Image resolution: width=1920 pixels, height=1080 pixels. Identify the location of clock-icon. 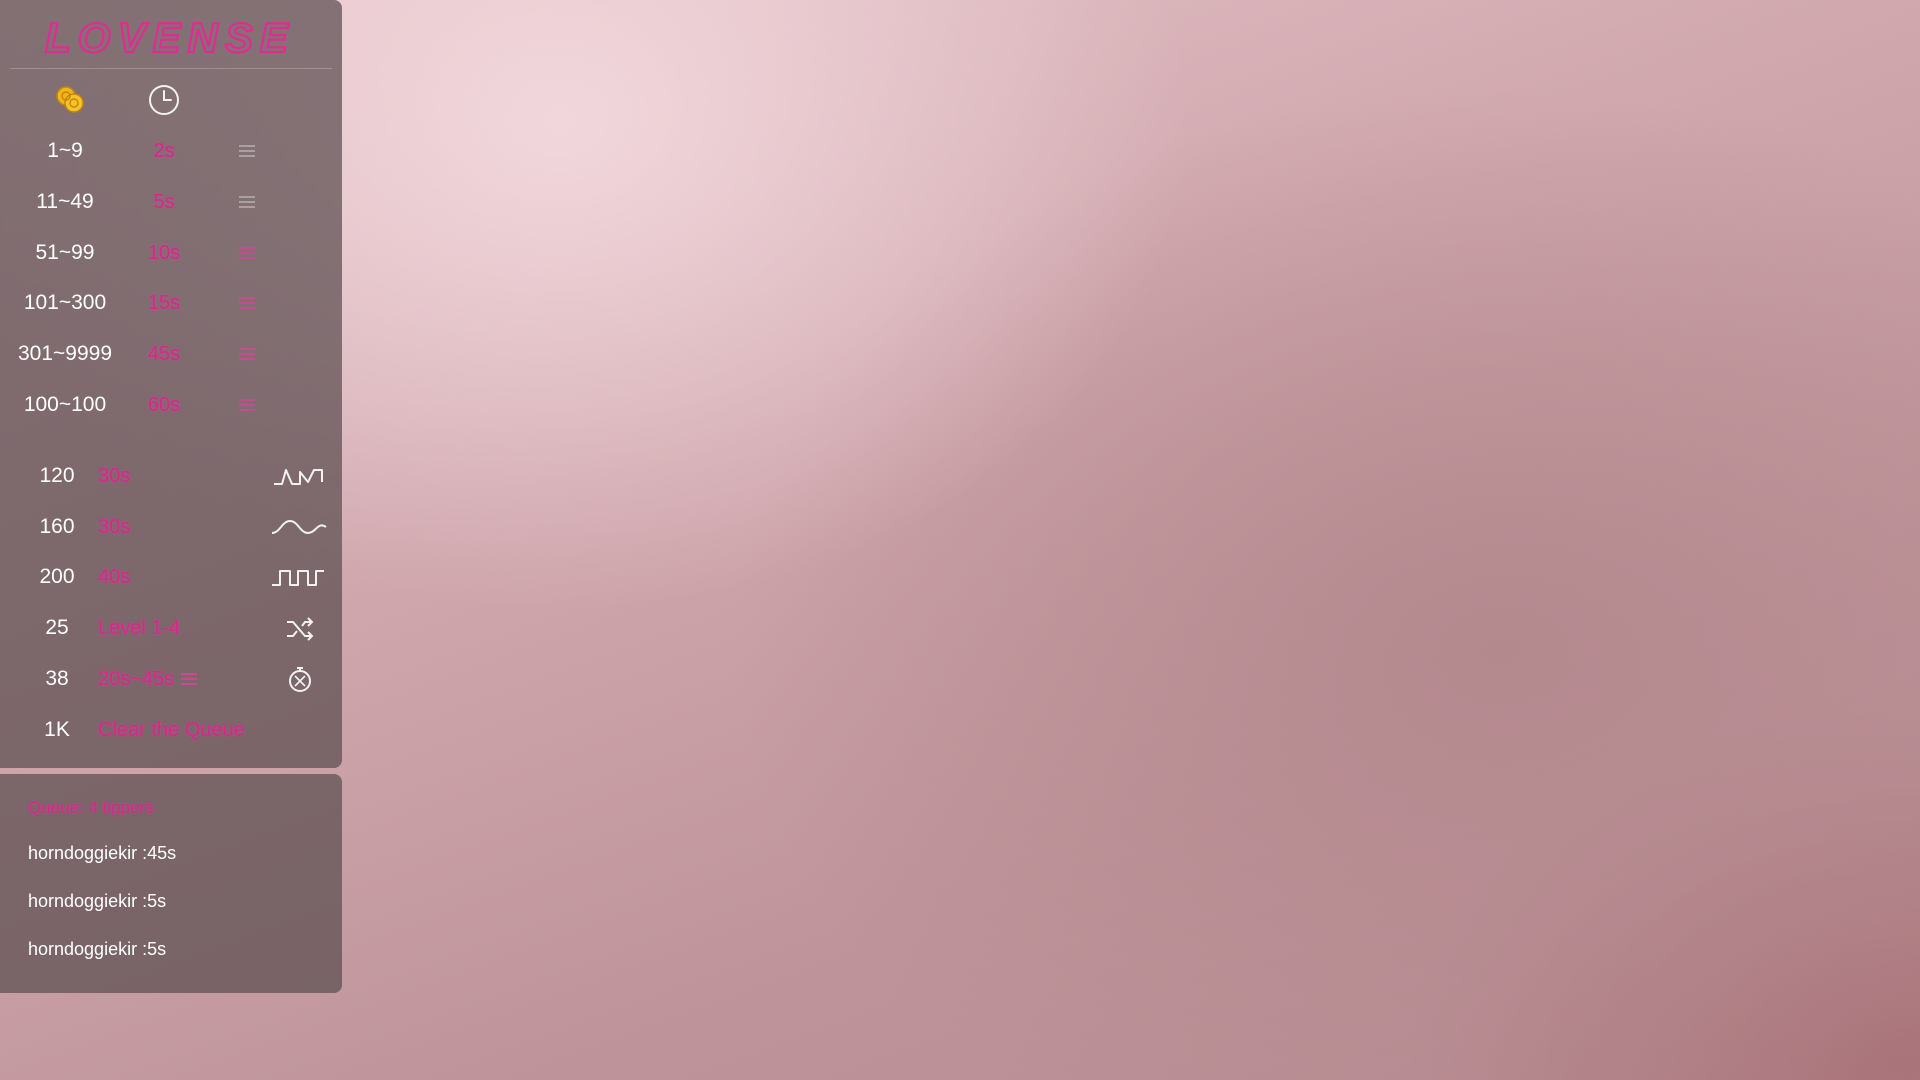
(164, 100).